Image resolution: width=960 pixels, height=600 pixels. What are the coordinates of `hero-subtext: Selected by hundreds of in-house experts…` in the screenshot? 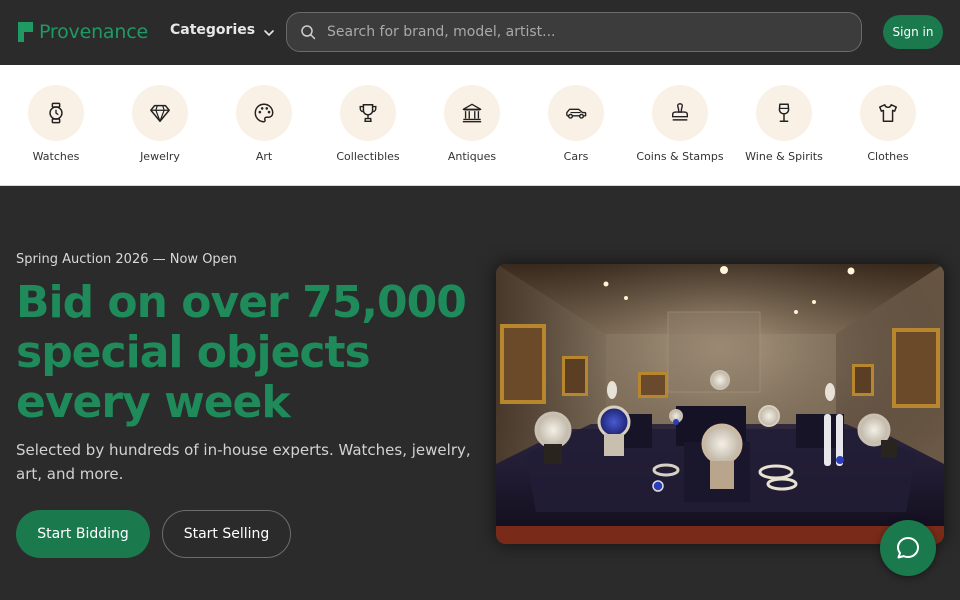 It's located at (243, 462).